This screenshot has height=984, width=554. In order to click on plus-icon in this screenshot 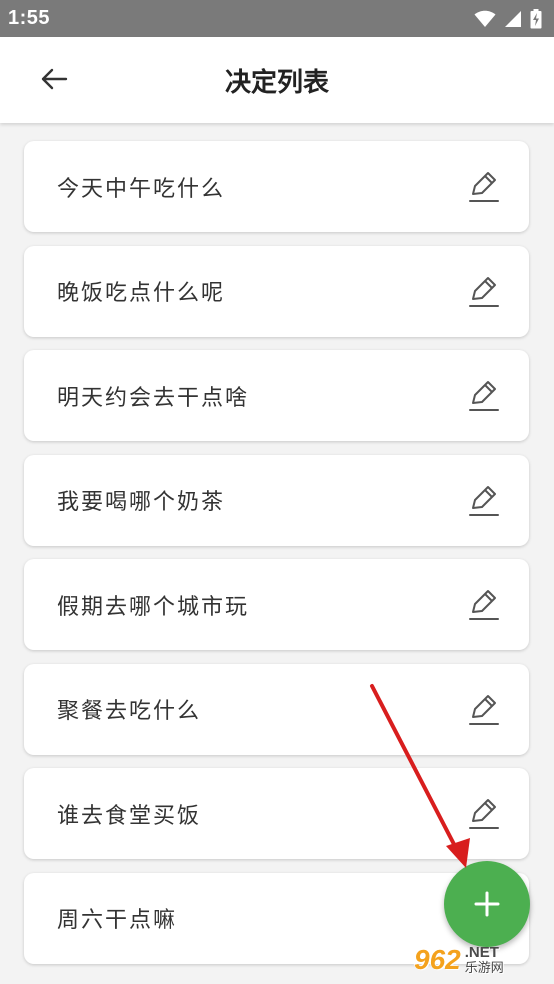, I will do `click(487, 904)`.